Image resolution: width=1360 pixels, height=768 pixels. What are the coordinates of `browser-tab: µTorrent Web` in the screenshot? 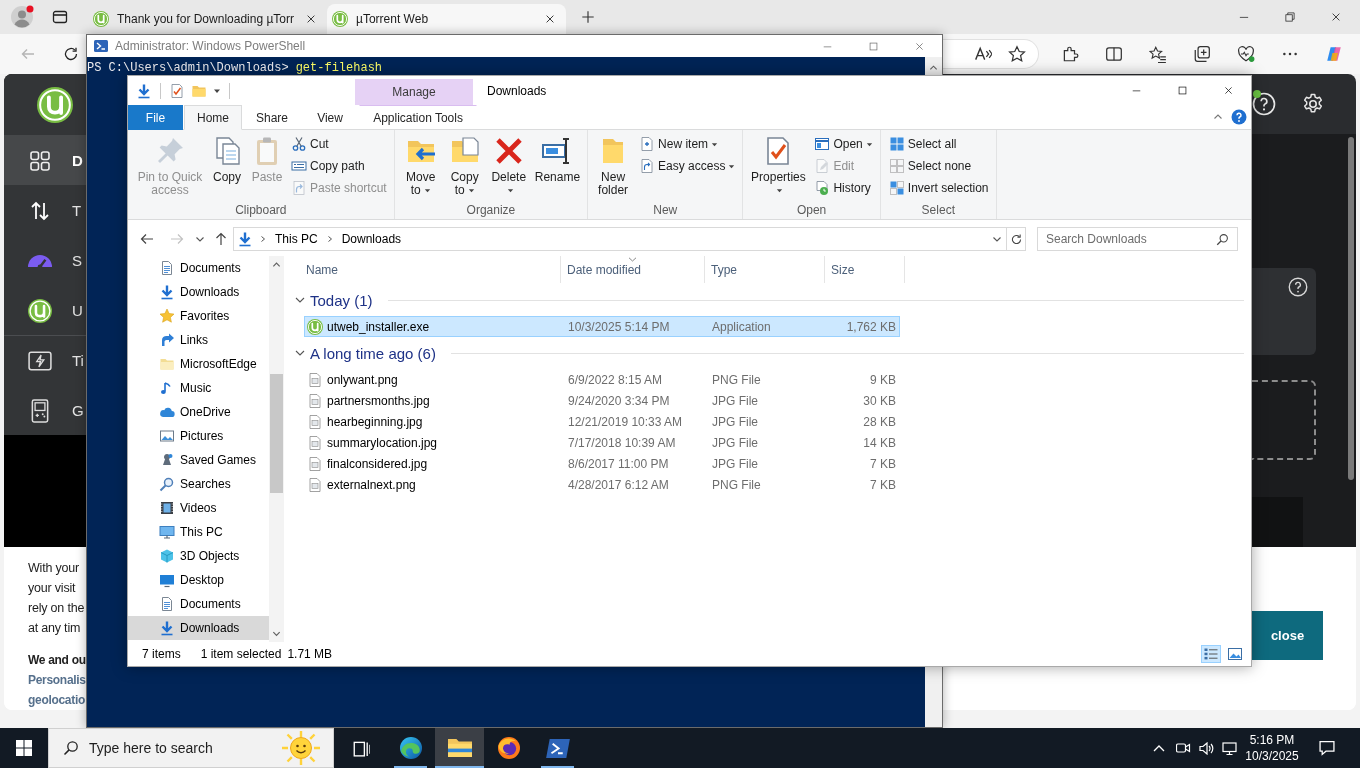 It's located at (446, 19).